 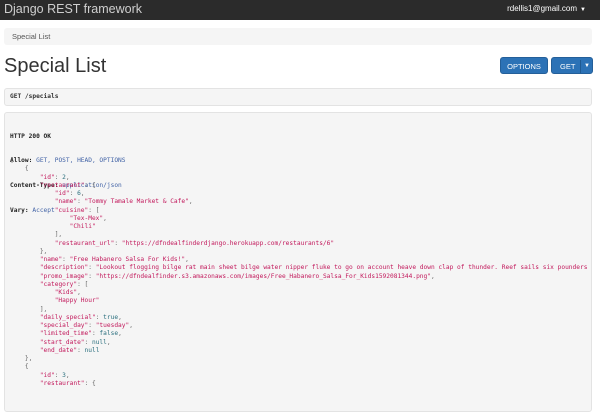 What do you see at coordinates (109, 334) in the screenshot?
I see `json-value: false` at bounding box center [109, 334].